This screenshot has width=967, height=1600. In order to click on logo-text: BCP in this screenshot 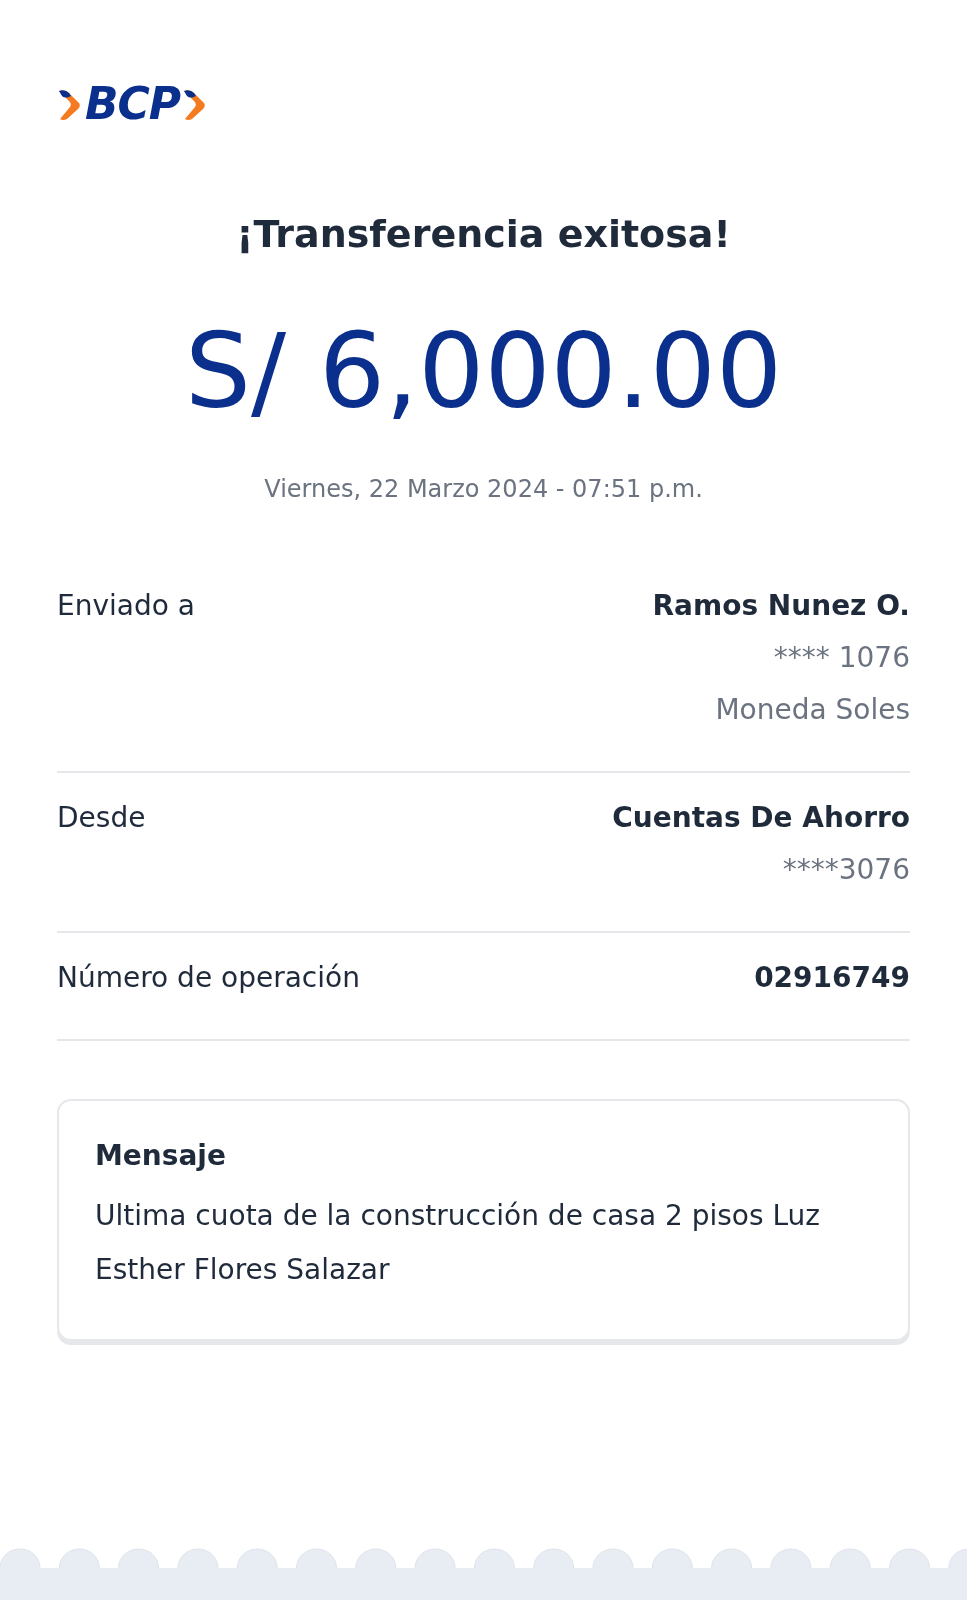, I will do `click(132, 104)`.